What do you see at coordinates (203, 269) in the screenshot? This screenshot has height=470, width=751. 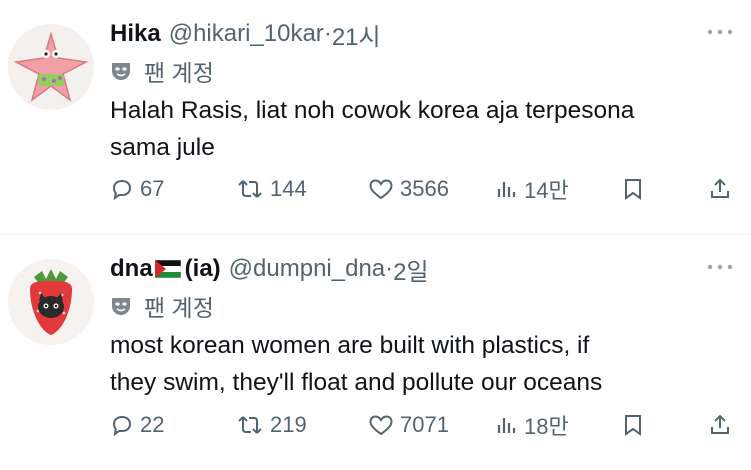 I see `display-name-suffix: (ia)` at bounding box center [203, 269].